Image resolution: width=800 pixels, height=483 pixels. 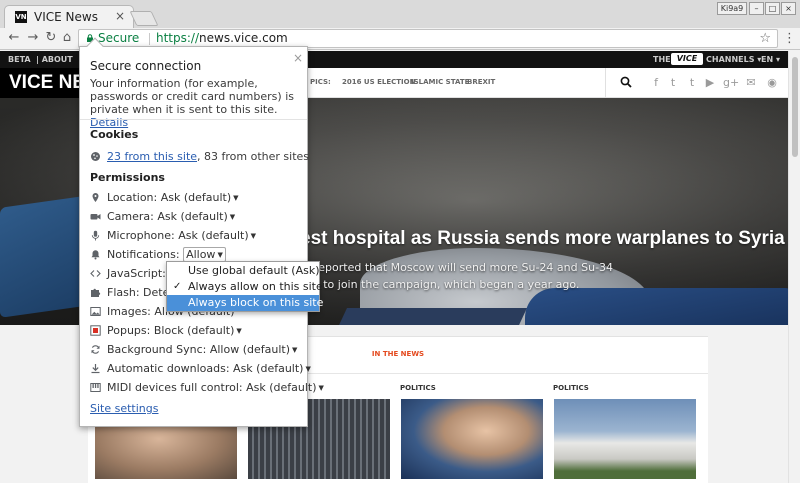 What do you see at coordinates (114, 134) in the screenshot?
I see `cookies-heading: Cookies` at bounding box center [114, 134].